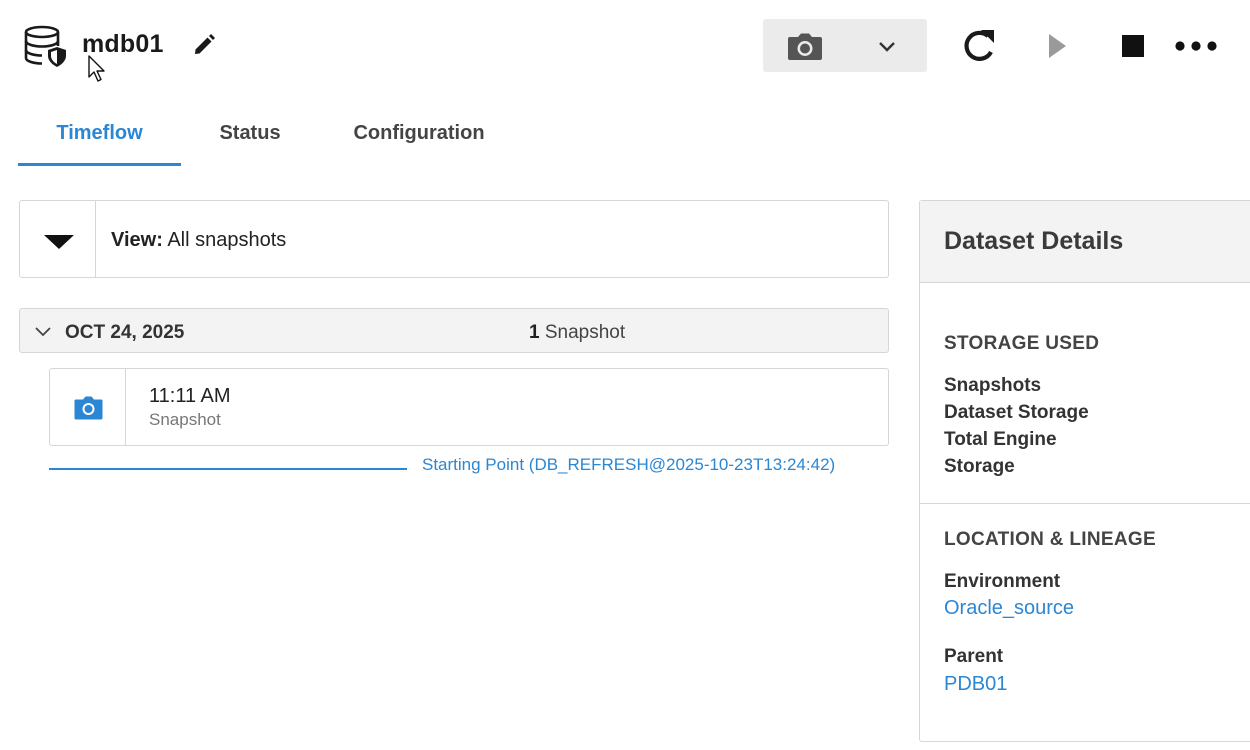 This screenshot has height=750, width=1250. I want to click on storage-storage-label: Storage, so click(979, 466).